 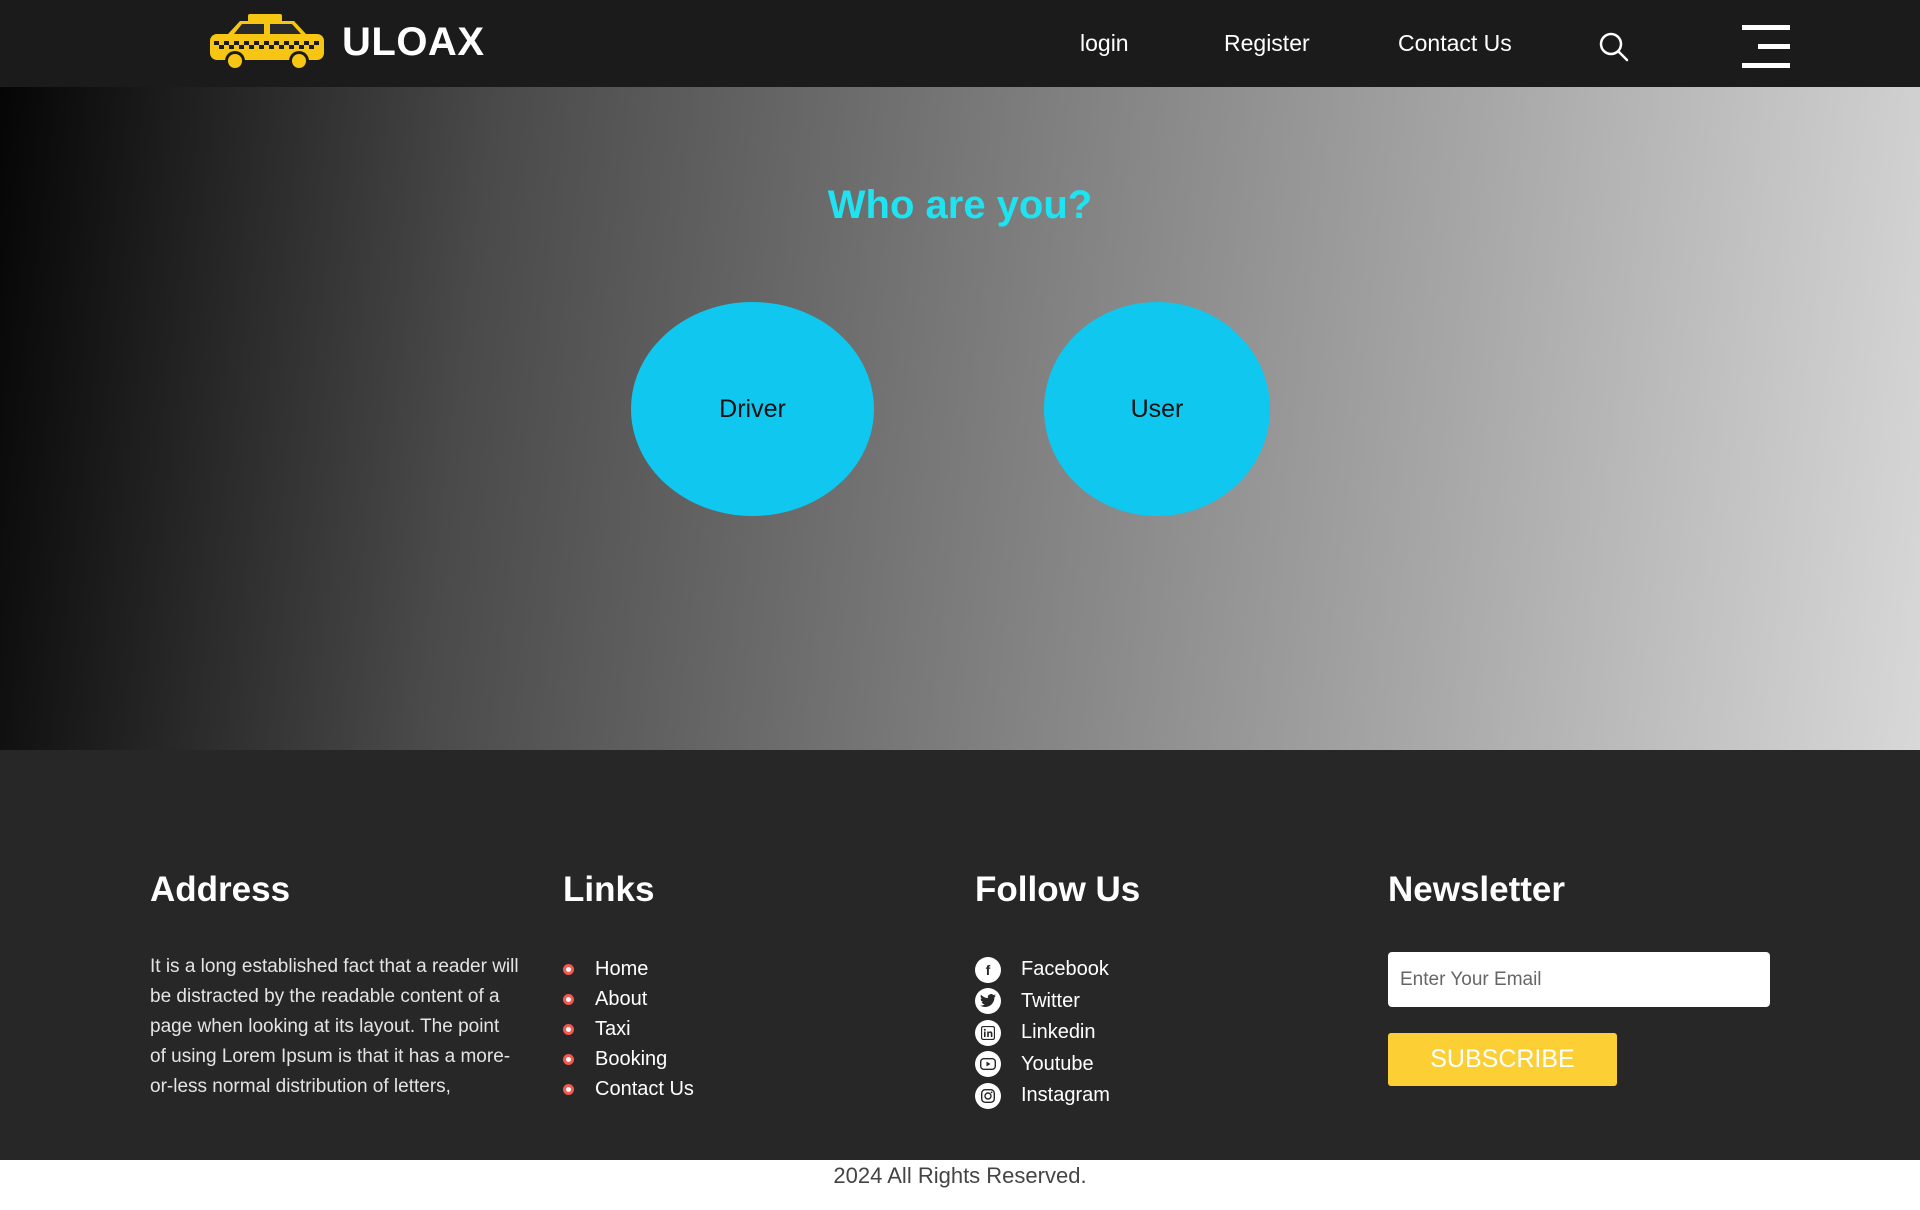 I want to click on list-item: f Facebook, so click(x=1057, y=970).